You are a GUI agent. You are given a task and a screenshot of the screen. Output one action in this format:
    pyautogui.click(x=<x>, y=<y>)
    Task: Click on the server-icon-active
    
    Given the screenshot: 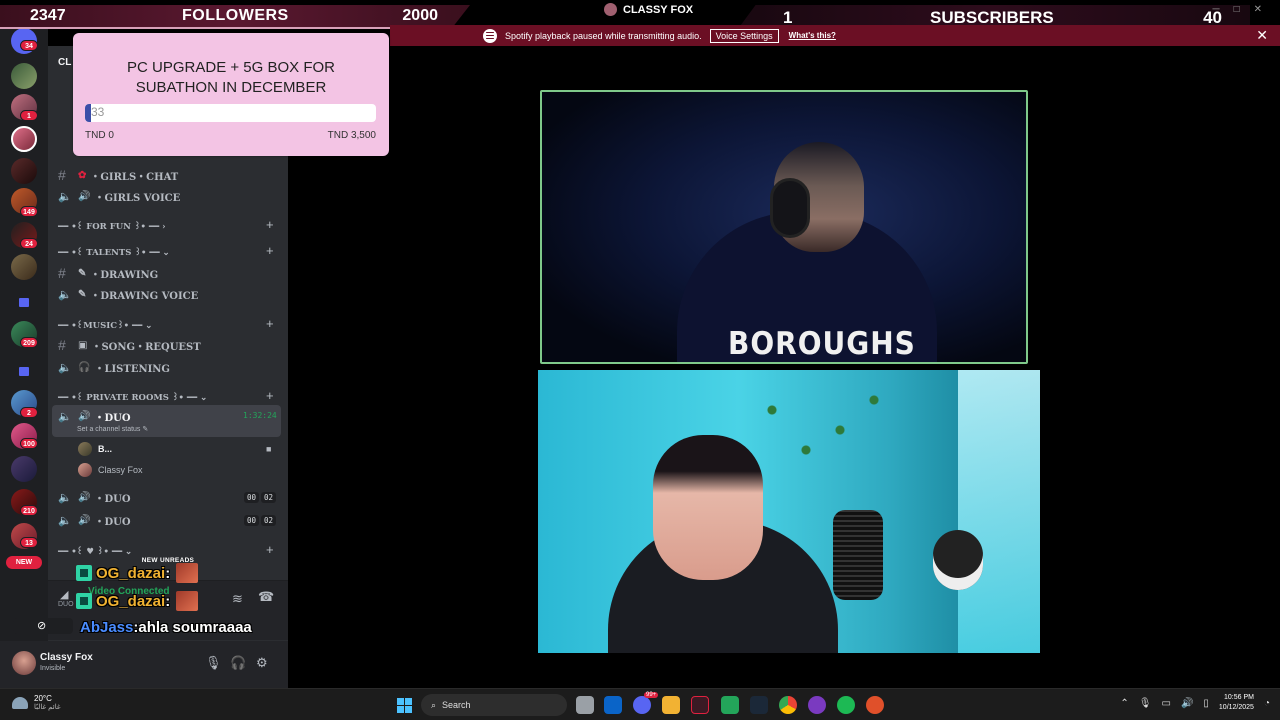 What is the action you would take?
    pyautogui.click(x=24, y=139)
    